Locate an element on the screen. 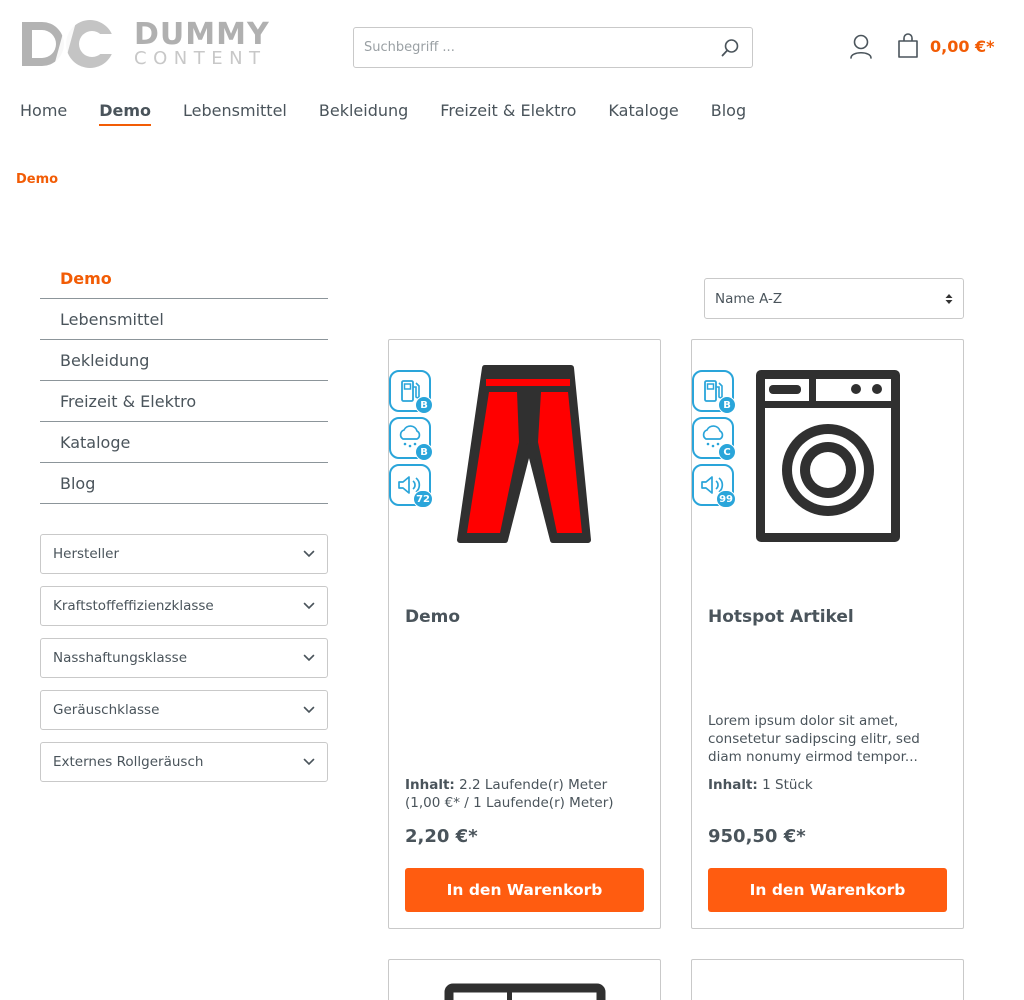 The image size is (1024, 1000). product-badges: B C 99 is located at coordinates (714, 440).